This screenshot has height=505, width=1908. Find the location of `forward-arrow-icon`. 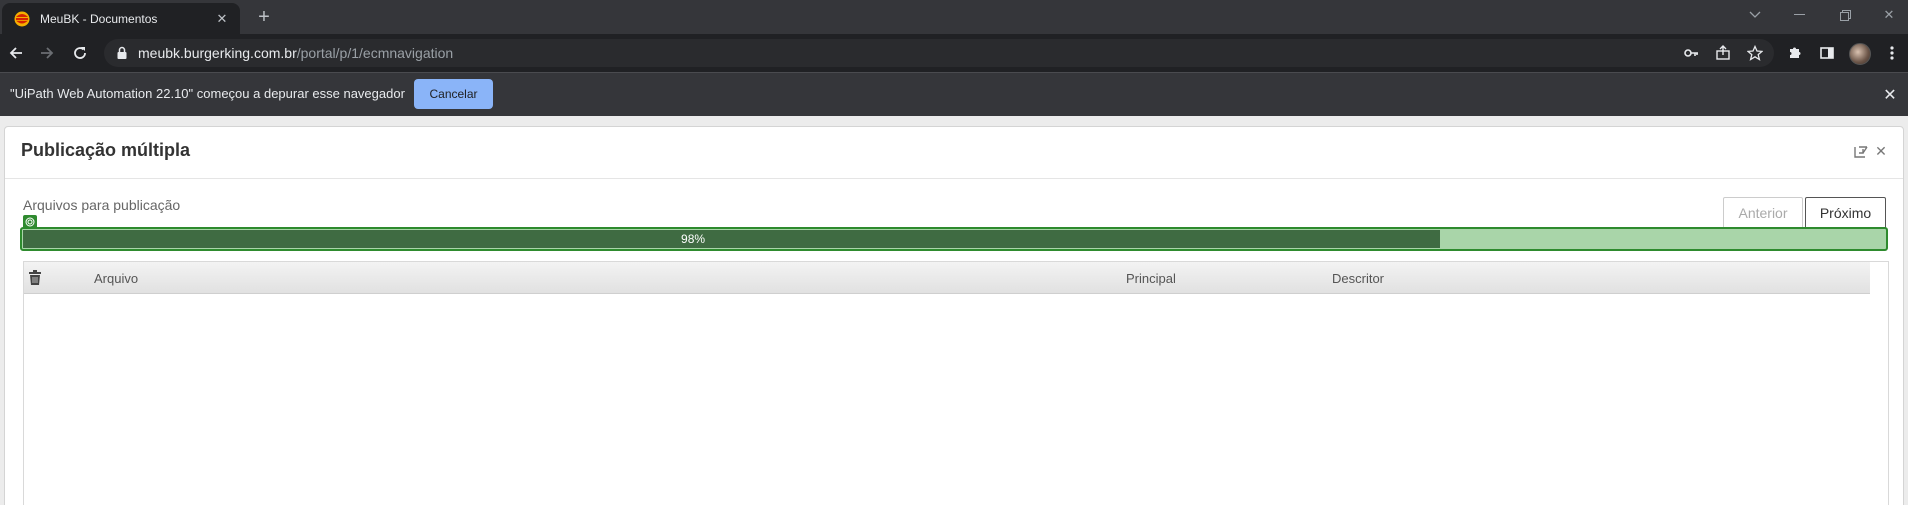

forward-arrow-icon is located at coordinates (47, 53).